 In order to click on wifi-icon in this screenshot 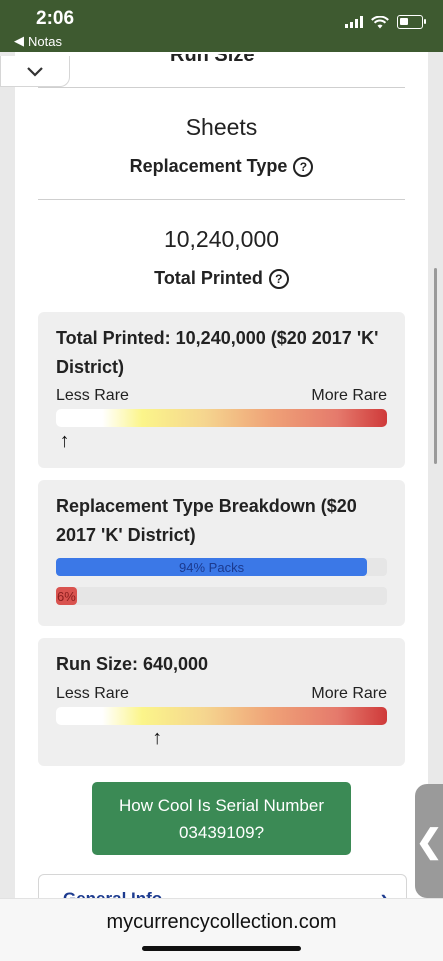, I will do `click(380, 21)`.